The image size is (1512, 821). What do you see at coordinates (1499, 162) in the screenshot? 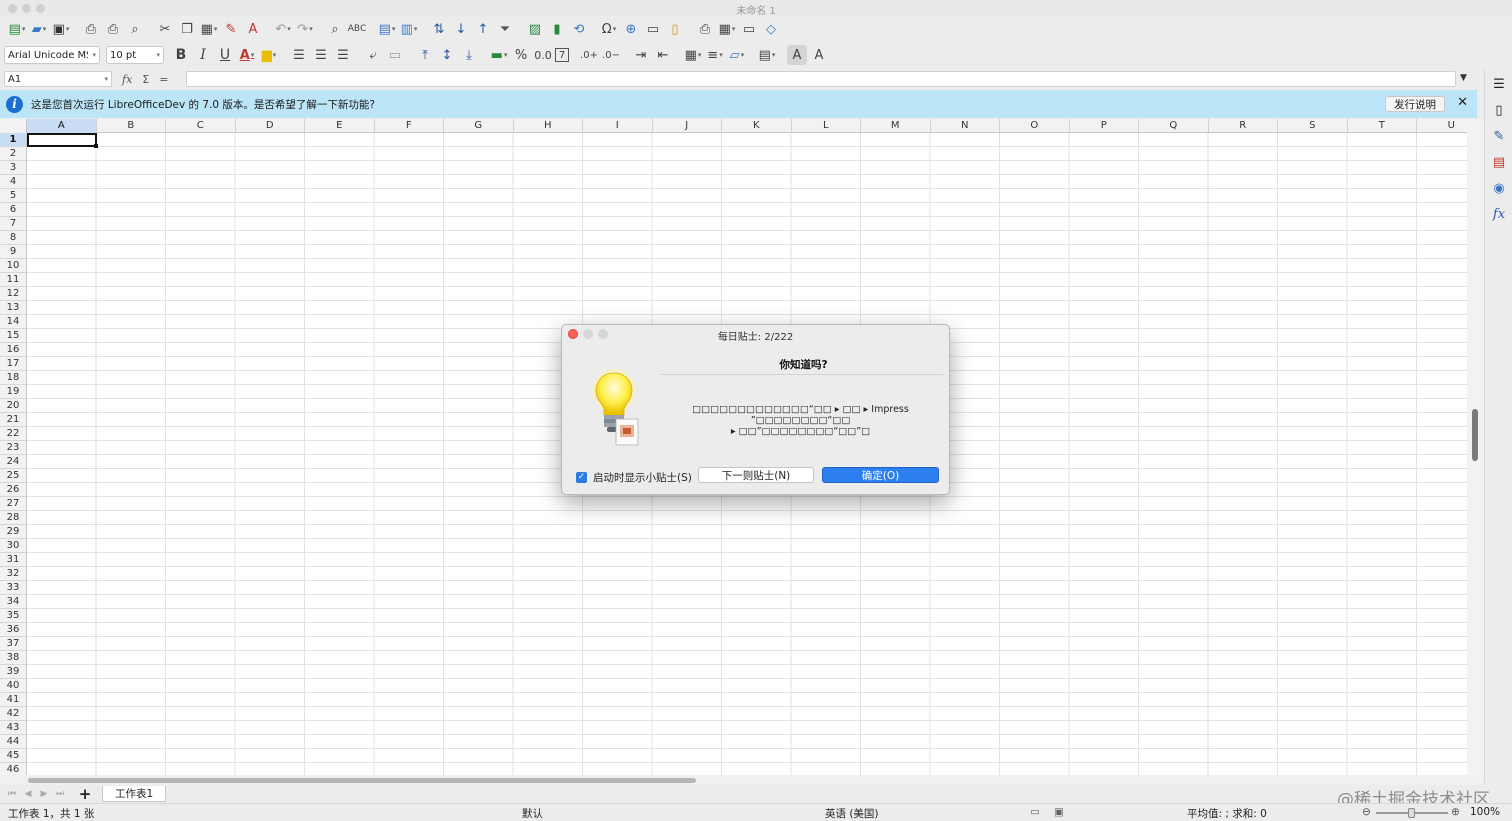
I see `gallery-icon: ▤` at bounding box center [1499, 162].